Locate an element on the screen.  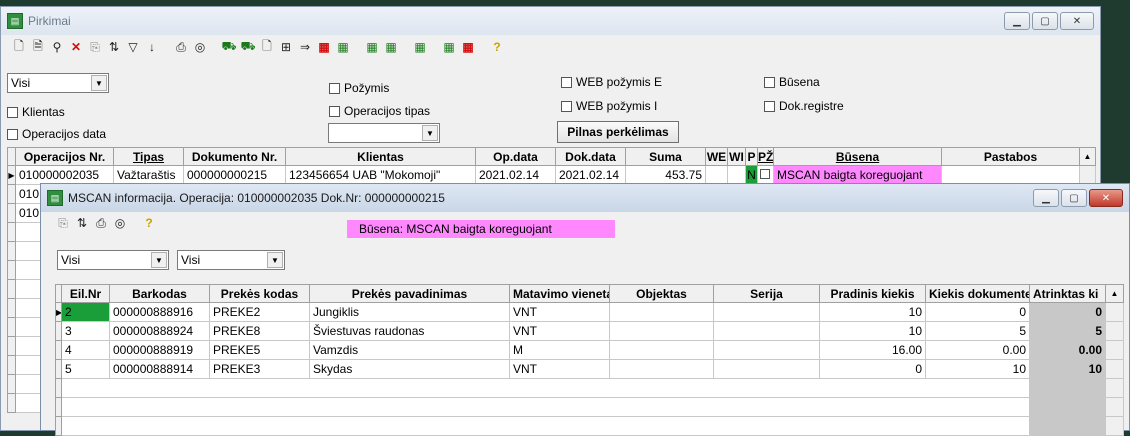
web-pozymis-i-checkbox: WEB požymis I is located at coordinates (609, 106).